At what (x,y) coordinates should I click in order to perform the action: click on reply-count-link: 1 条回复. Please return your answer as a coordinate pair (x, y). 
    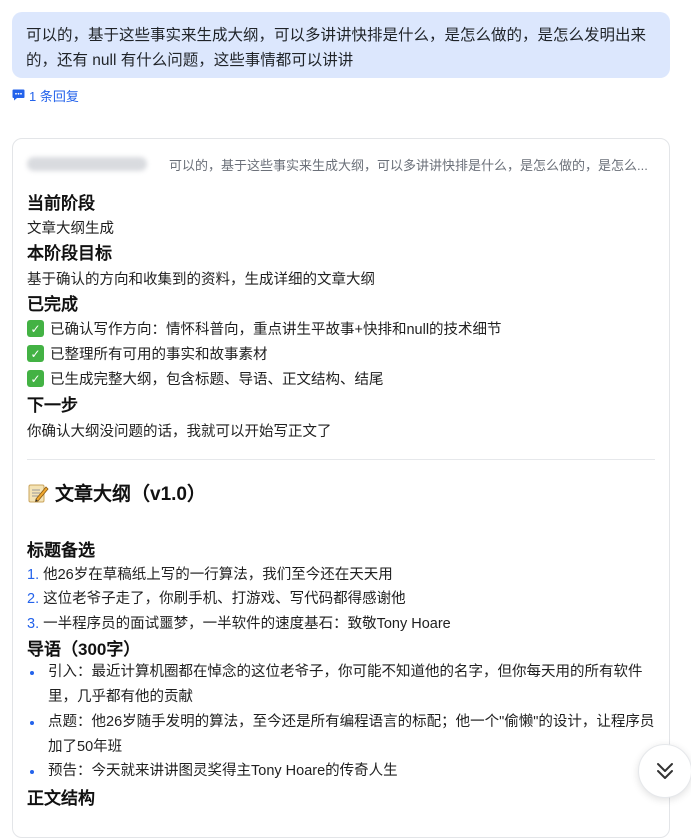
    Looking at the image, I should click on (45, 95).